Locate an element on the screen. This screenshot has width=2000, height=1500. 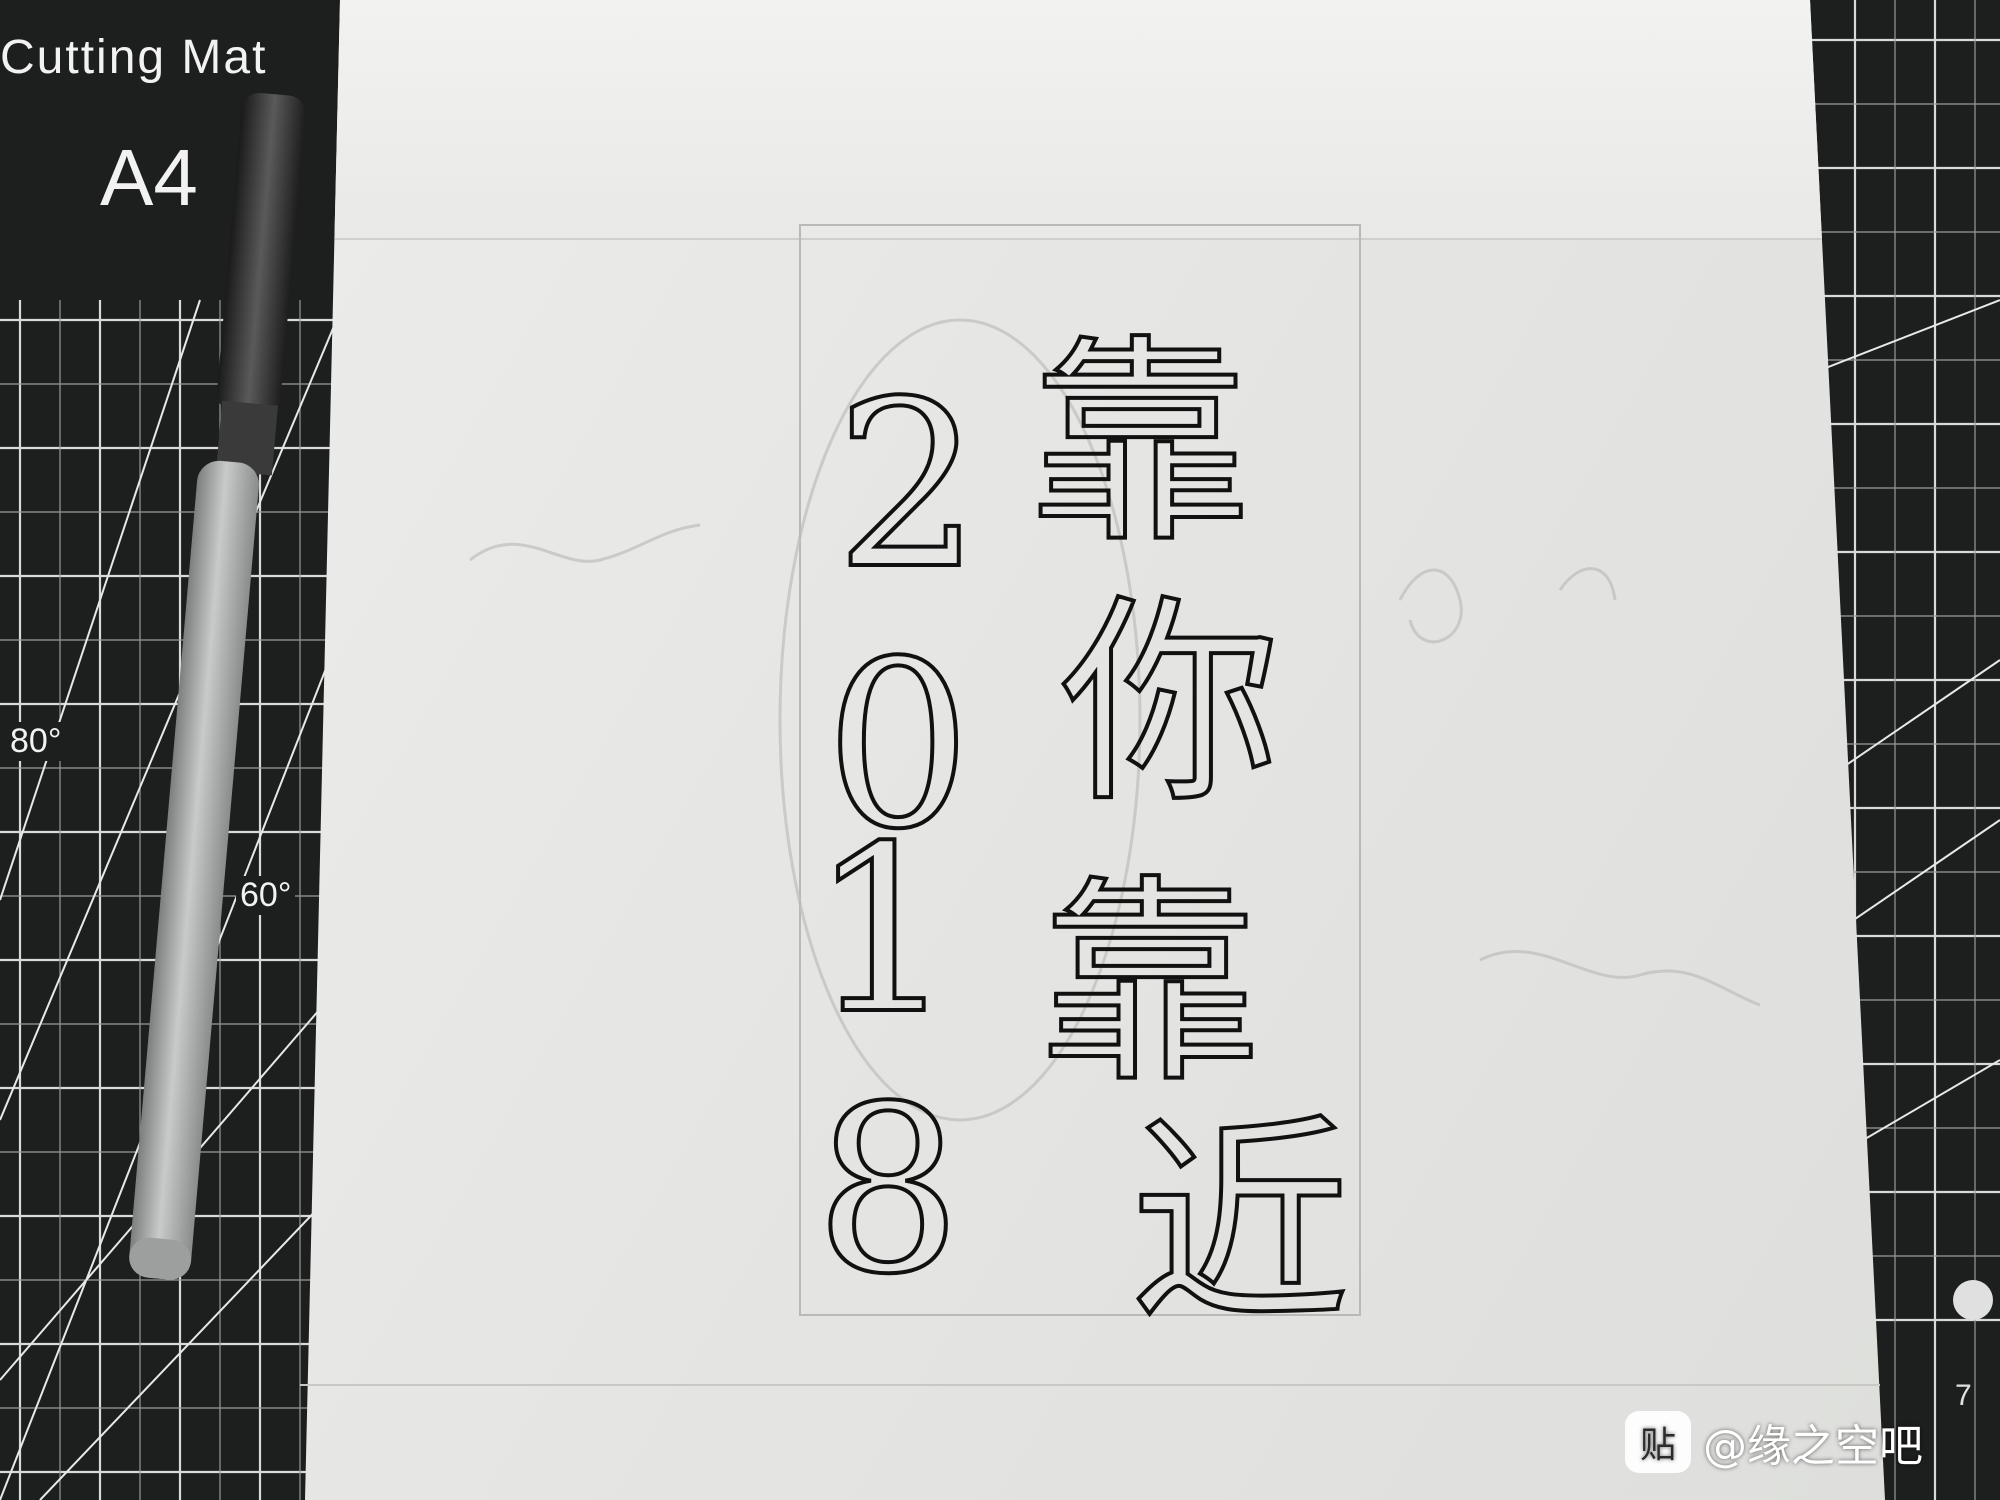
watermark: 贴 @缘之空吧 is located at coordinates (1774, 1442).